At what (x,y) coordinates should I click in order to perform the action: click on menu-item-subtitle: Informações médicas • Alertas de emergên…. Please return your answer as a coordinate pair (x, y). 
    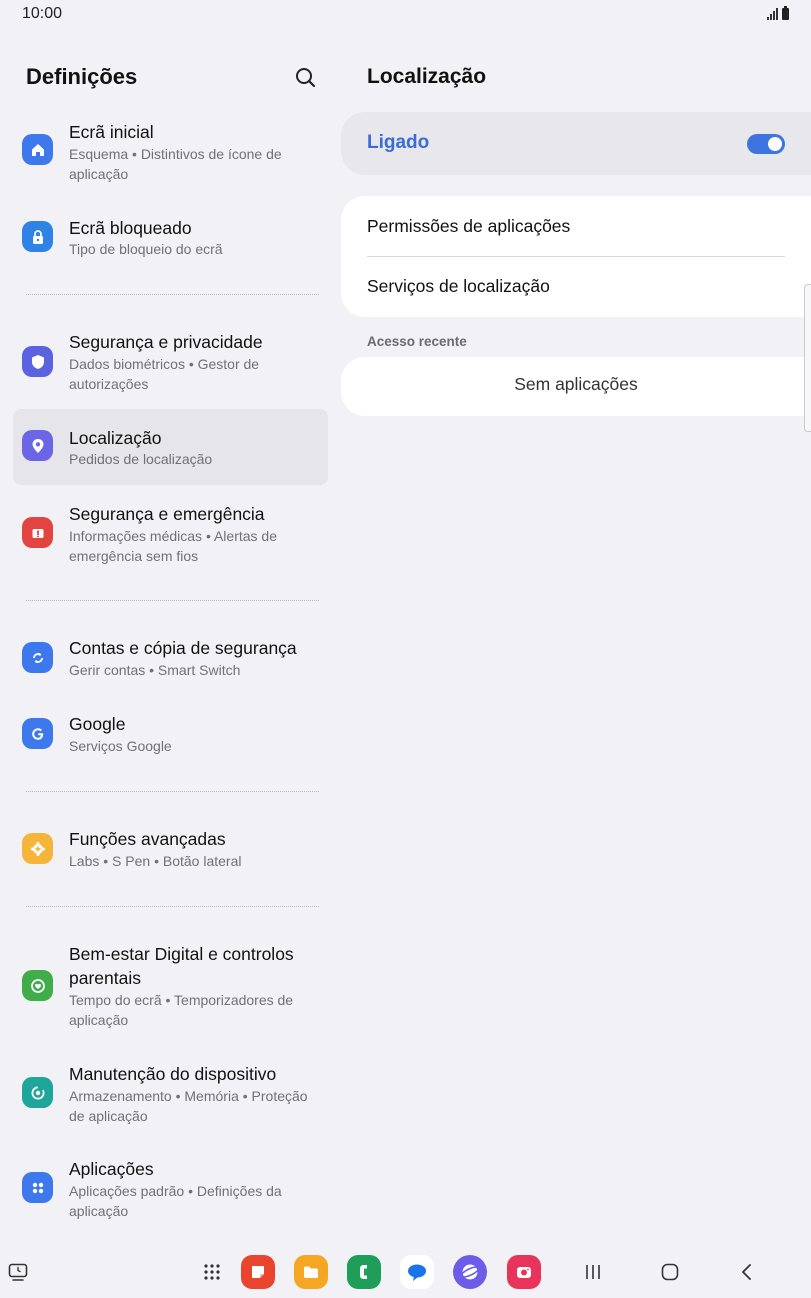
    Looking at the image, I should click on (173, 546).